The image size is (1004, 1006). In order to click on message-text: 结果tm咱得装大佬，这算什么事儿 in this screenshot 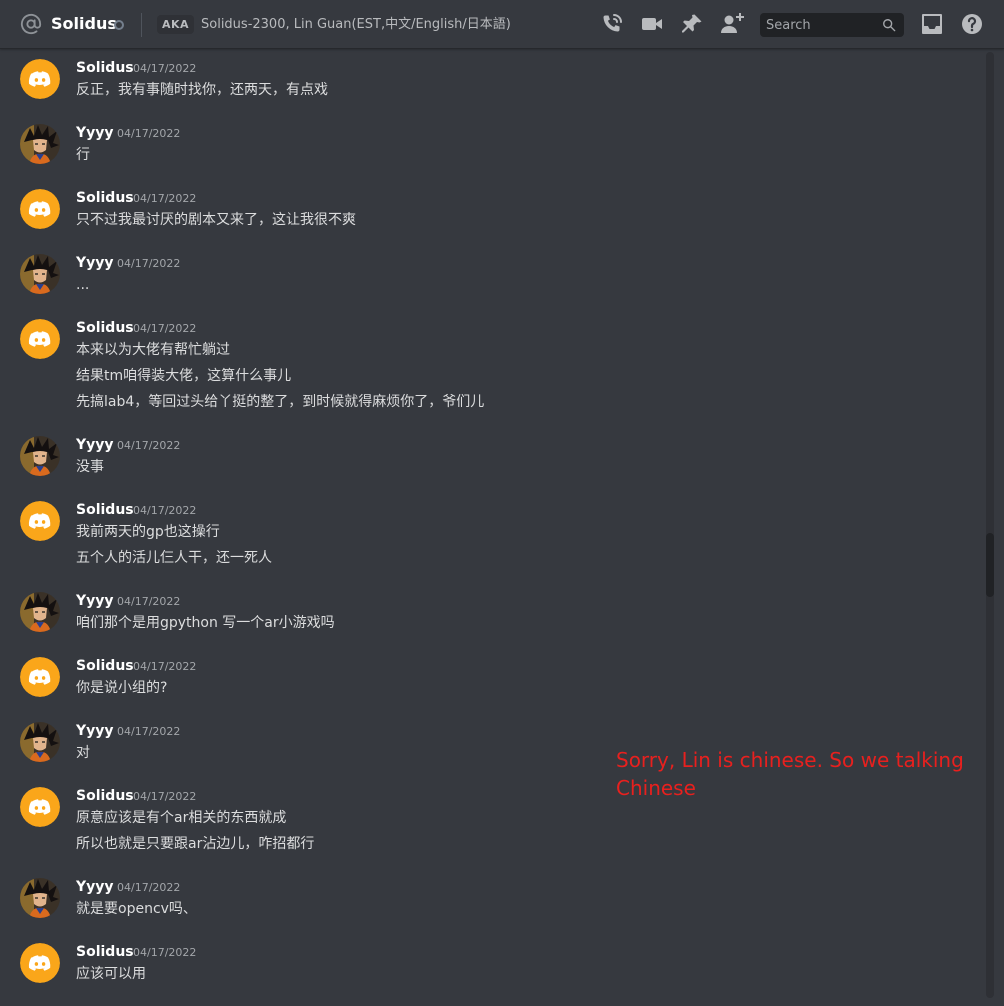, I will do `click(184, 376)`.